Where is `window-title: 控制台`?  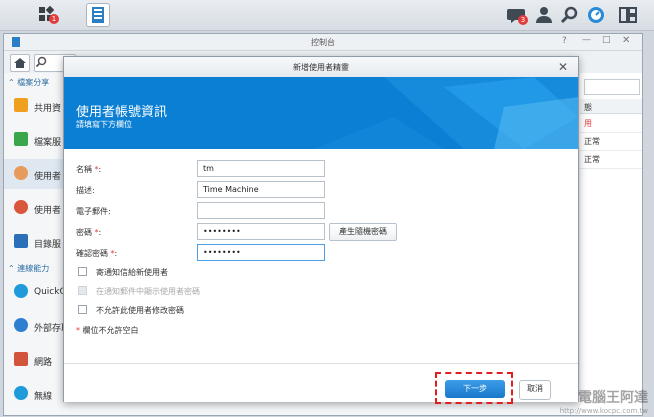
window-title: 控制台 is located at coordinates (323, 42).